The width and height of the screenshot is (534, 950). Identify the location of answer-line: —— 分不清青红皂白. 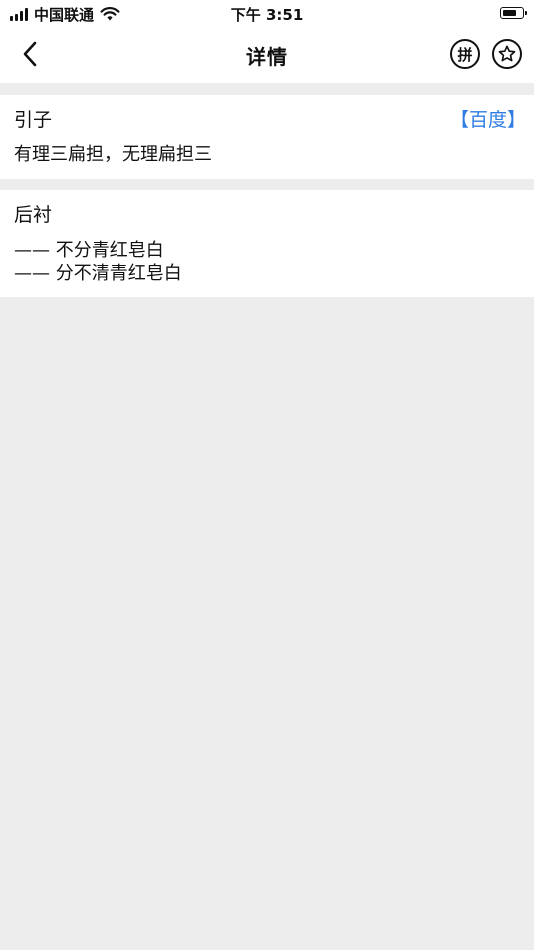
(98, 273).